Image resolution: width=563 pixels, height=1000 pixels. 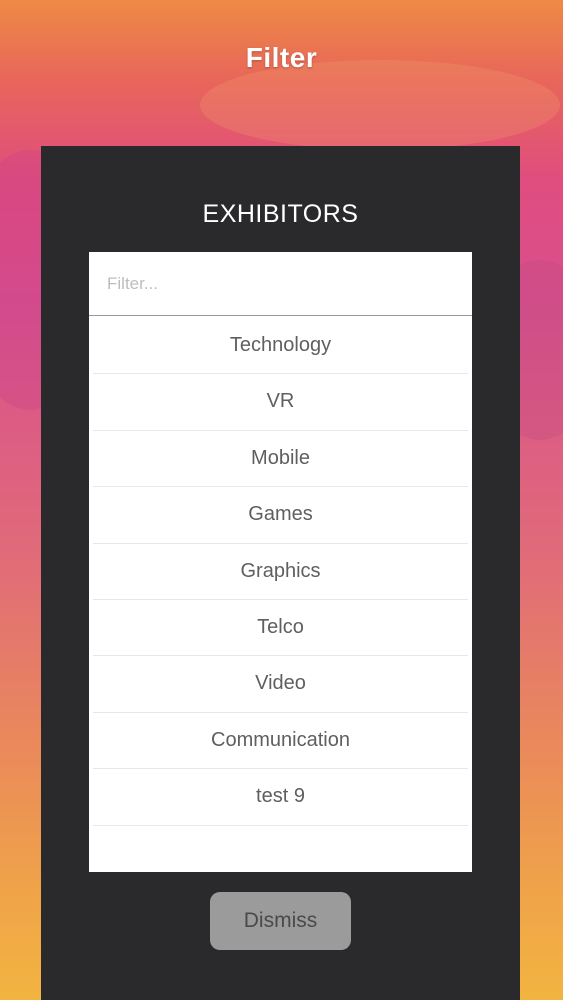 What do you see at coordinates (280, 346) in the screenshot?
I see `list-item: Technology` at bounding box center [280, 346].